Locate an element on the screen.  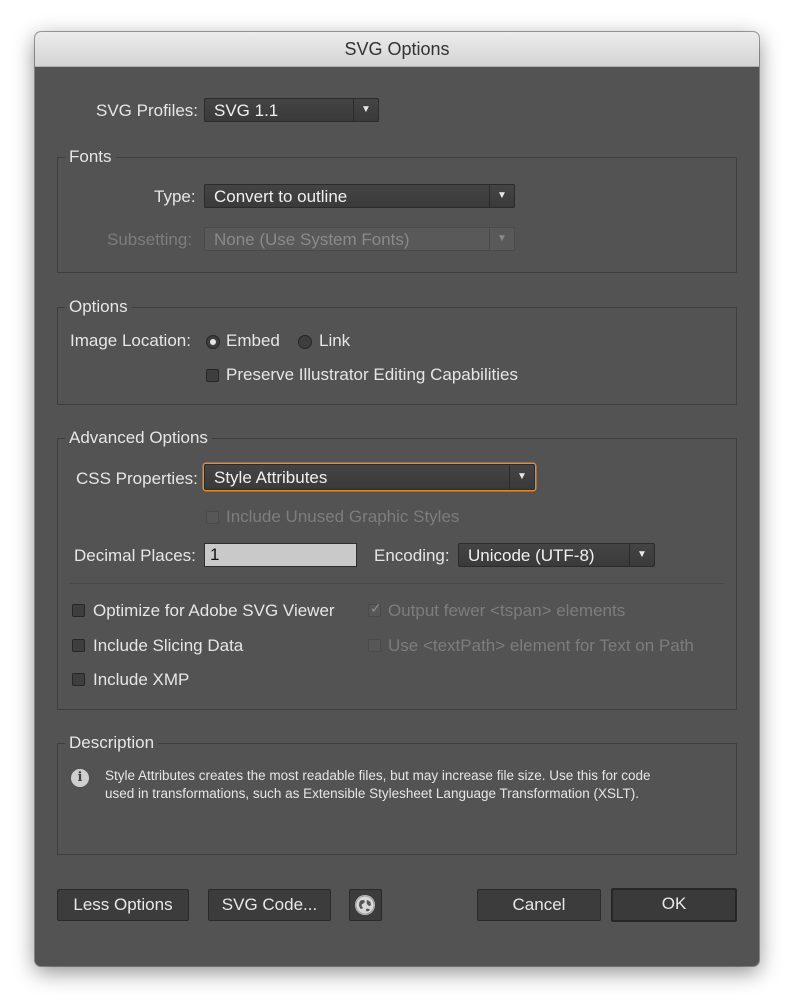
description-legend: Description is located at coordinates (112, 743).